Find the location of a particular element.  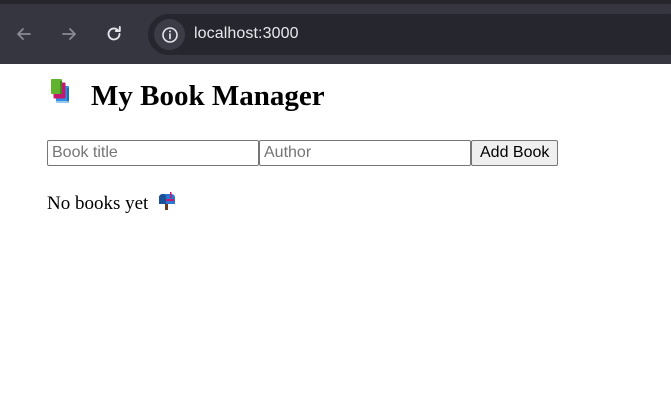

add-book-form: Add Book is located at coordinates (303, 153).